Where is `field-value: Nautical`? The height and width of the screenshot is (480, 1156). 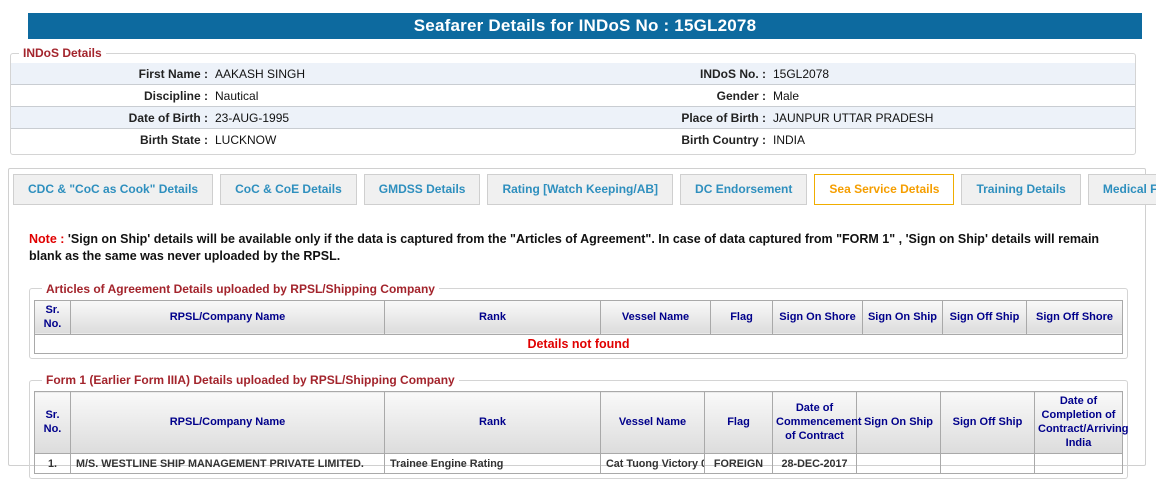
field-value: Nautical is located at coordinates (237, 95).